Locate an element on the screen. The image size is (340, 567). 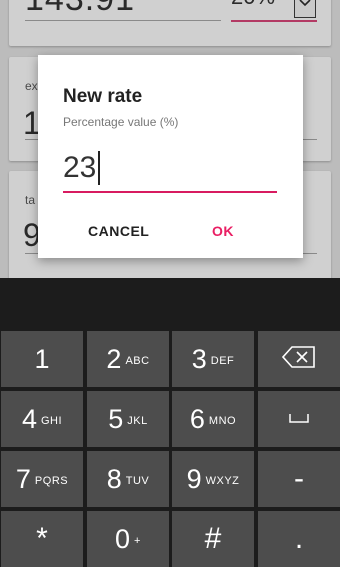
key-5-letters: JKL is located at coordinates (137, 420).